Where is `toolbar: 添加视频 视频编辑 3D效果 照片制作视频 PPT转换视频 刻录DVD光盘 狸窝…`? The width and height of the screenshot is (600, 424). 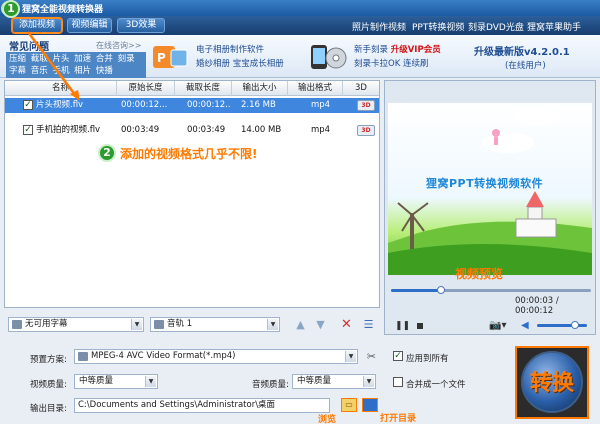 toolbar: 添加视频 视频编辑 3D效果 照片制作视频 PPT转换视频 刻录DVD光盘 狸窝… is located at coordinates (300, 25).